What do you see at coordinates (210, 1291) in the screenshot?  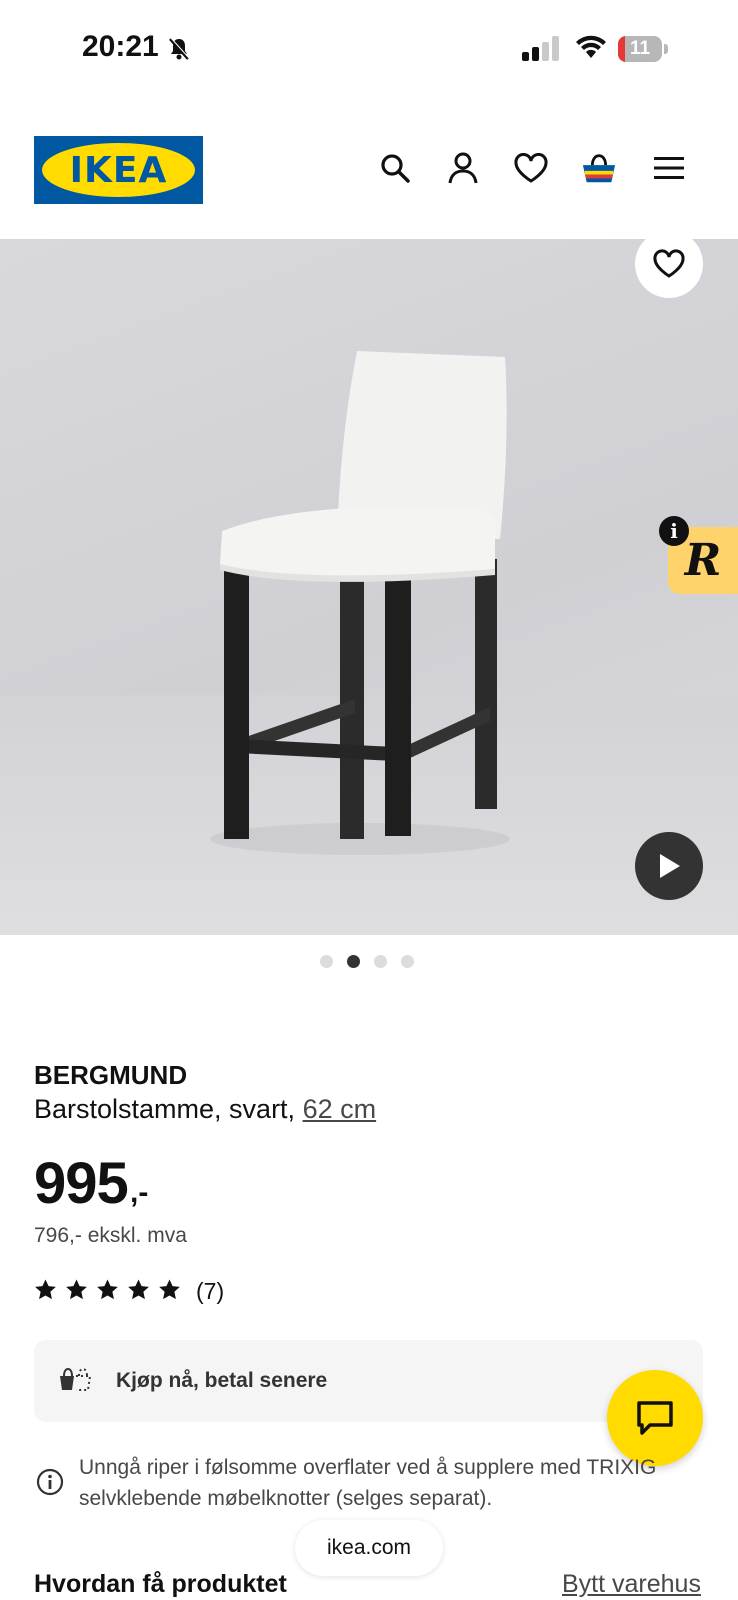 I see `rating-count: (7)` at bounding box center [210, 1291].